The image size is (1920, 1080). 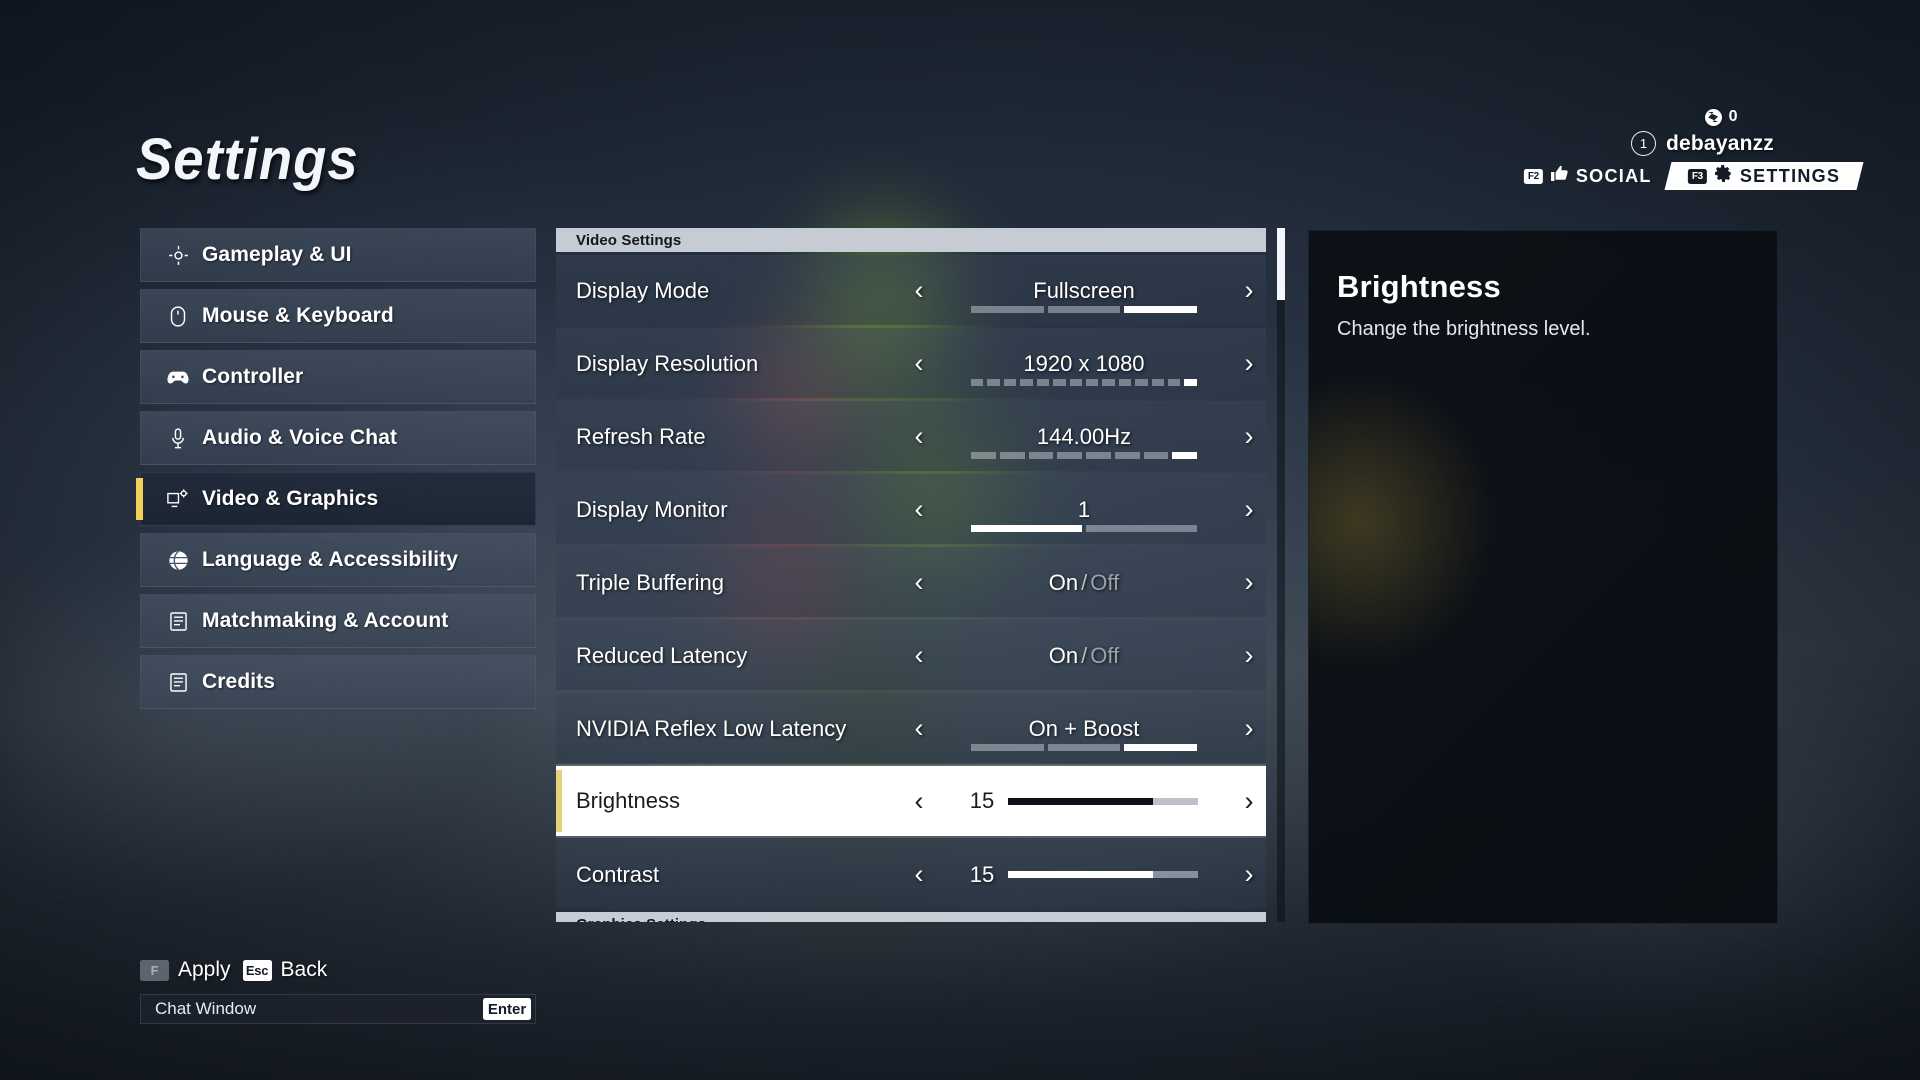 I want to click on setting-row: Contrast ‹ 15 ›, so click(x=911, y=874).